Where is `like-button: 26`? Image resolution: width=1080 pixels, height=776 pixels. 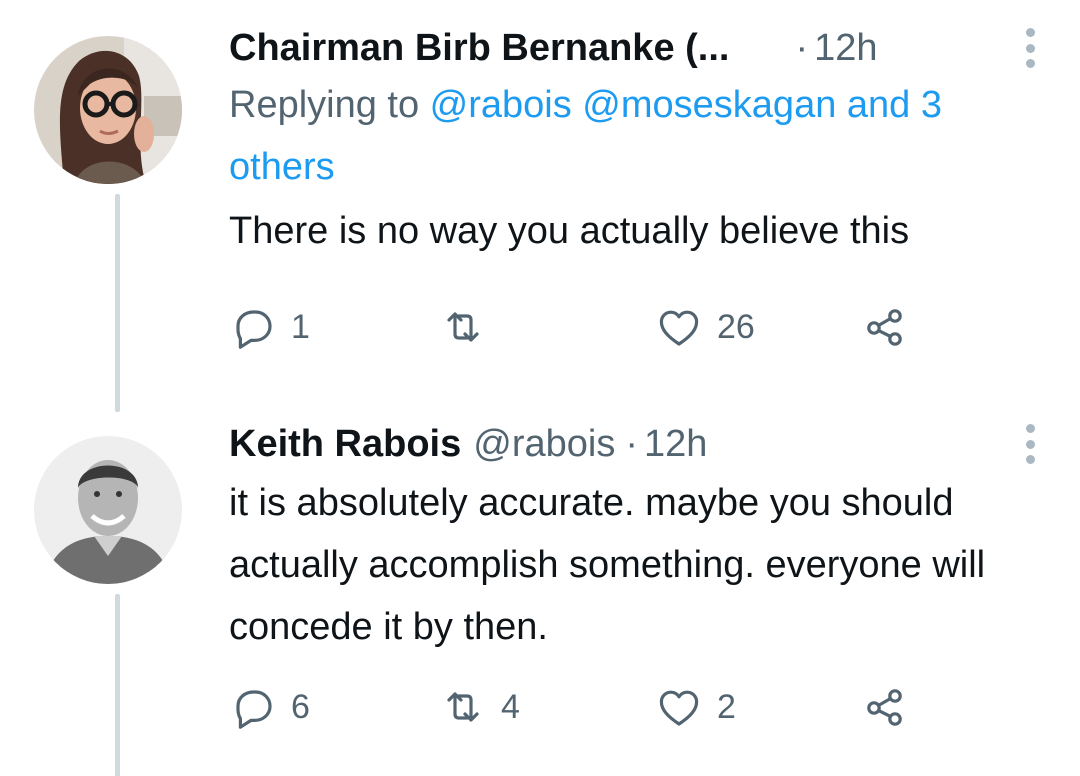
like-button: 26 is located at coordinates (705, 327).